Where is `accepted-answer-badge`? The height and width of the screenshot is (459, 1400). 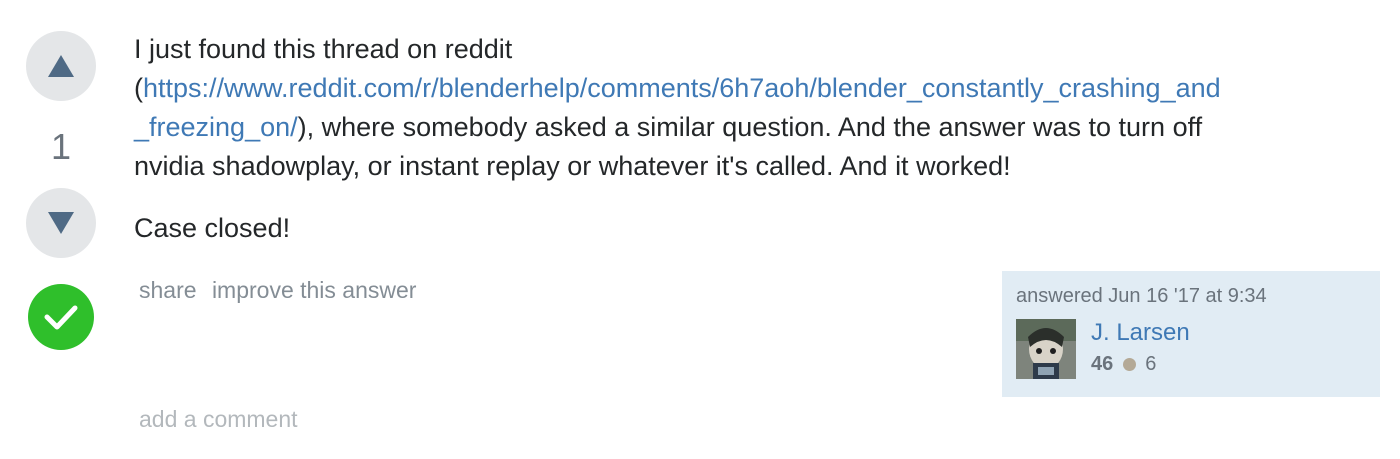
accepted-answer-badge is located at coordinates (61, 317).